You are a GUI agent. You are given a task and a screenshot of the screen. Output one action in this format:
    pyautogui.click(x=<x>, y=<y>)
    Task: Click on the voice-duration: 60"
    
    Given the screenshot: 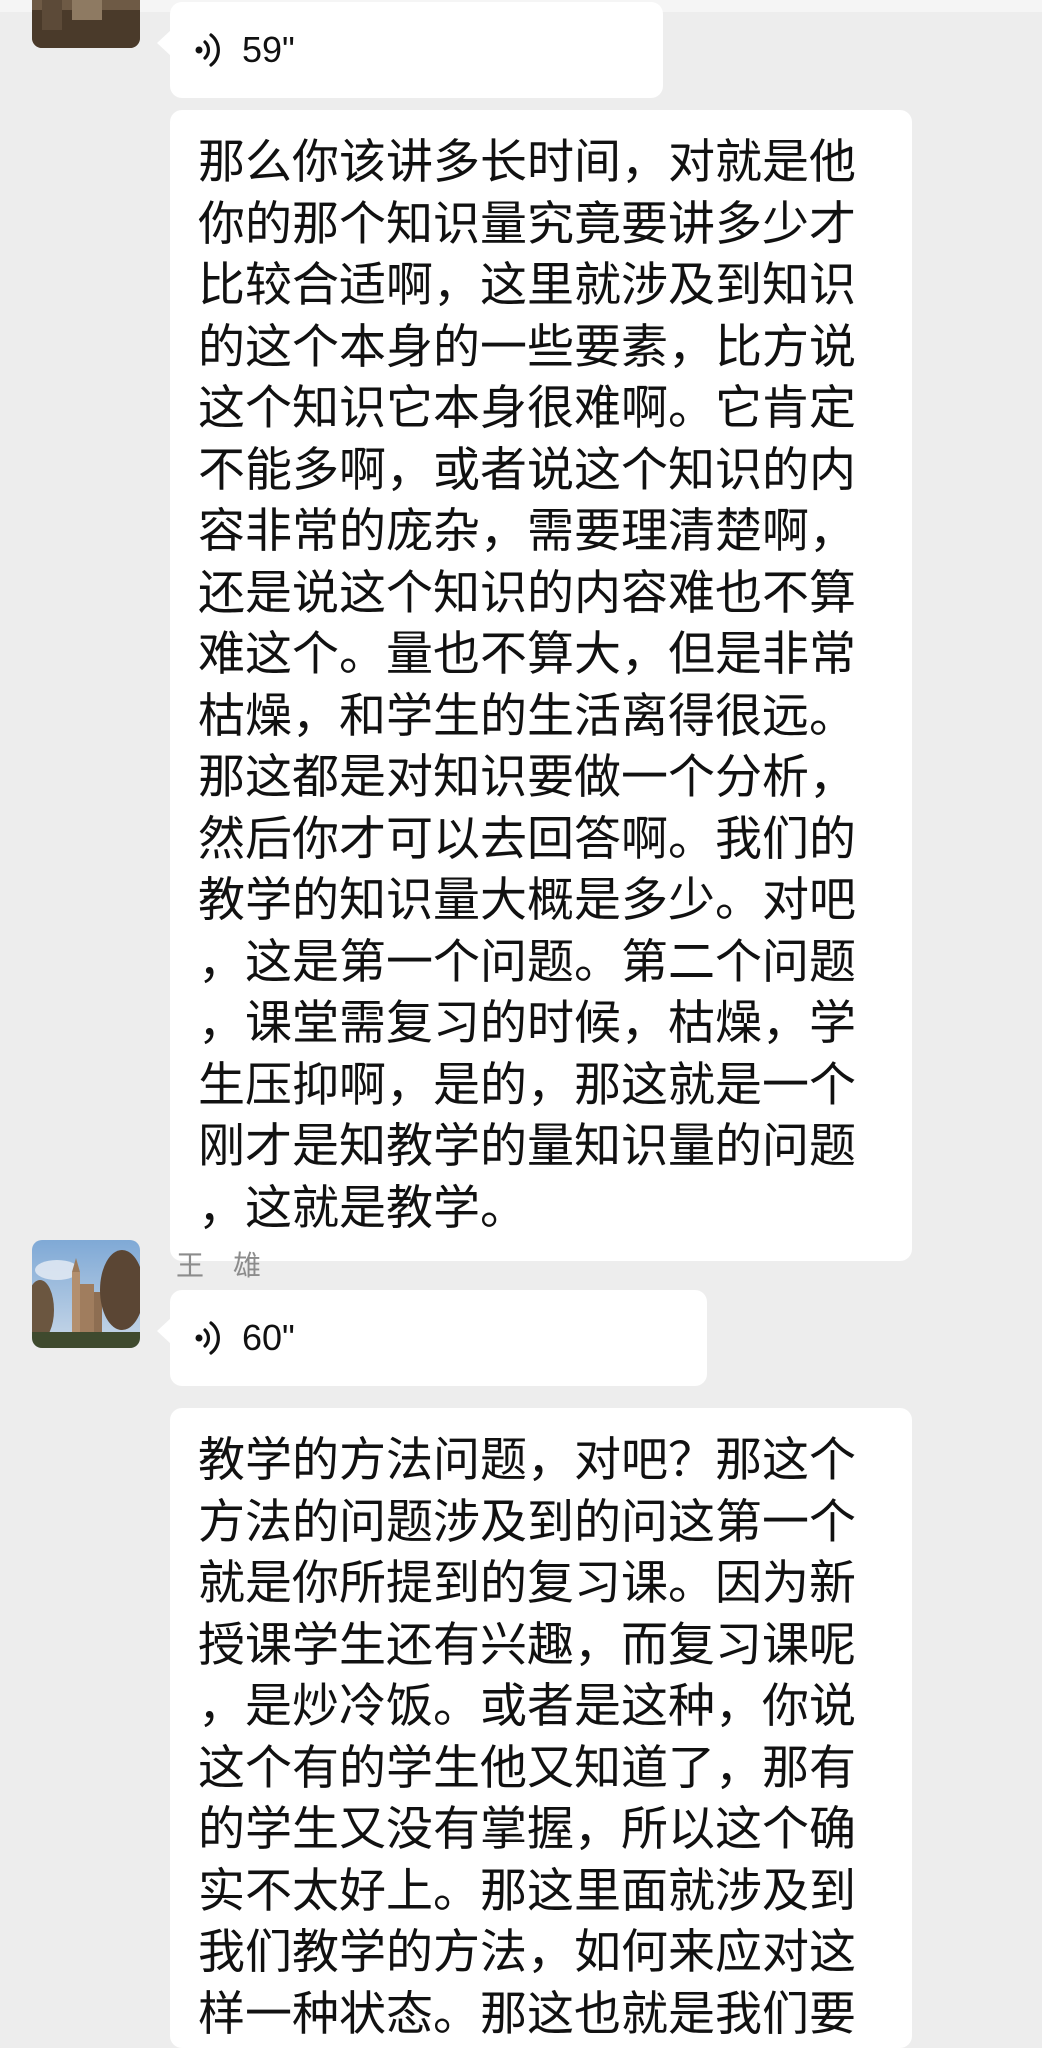 What is the action you would take?
    pyautogui.click(x=268, y=1337)
    